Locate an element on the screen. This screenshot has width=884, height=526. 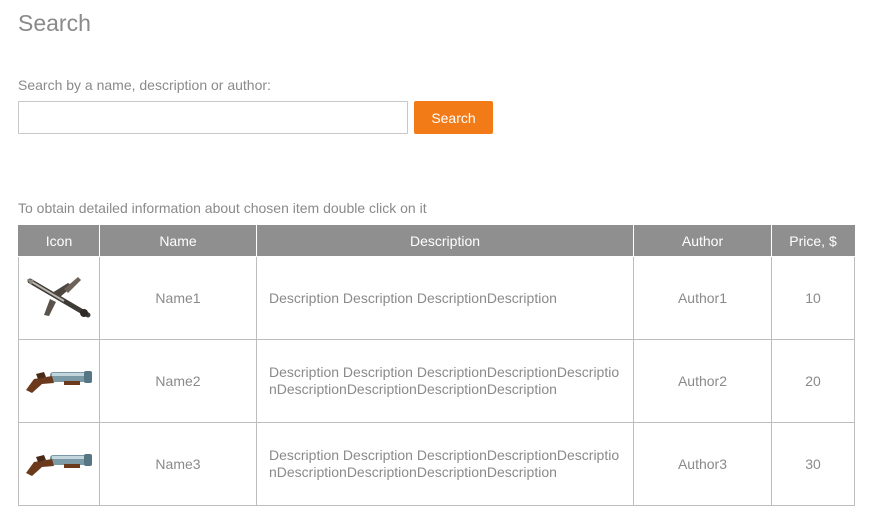
price-cell: 20 is located at coordinates (813, 381).